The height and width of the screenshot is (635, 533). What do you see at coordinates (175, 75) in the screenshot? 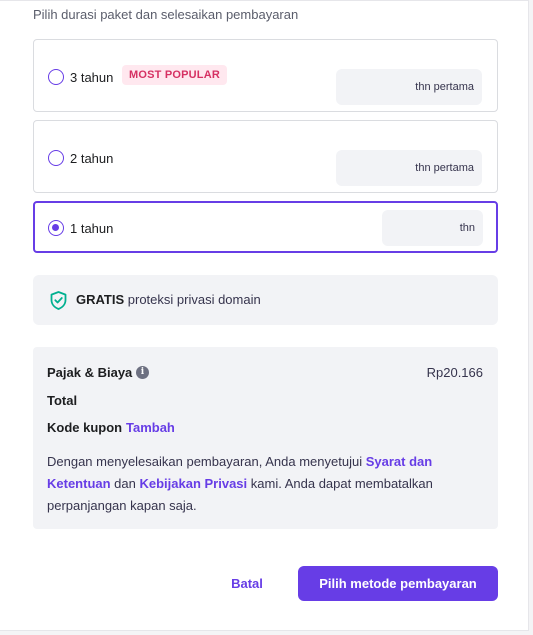
I see `most-popular-badge: MOST POPULAR` at bounding box center [175, 75].